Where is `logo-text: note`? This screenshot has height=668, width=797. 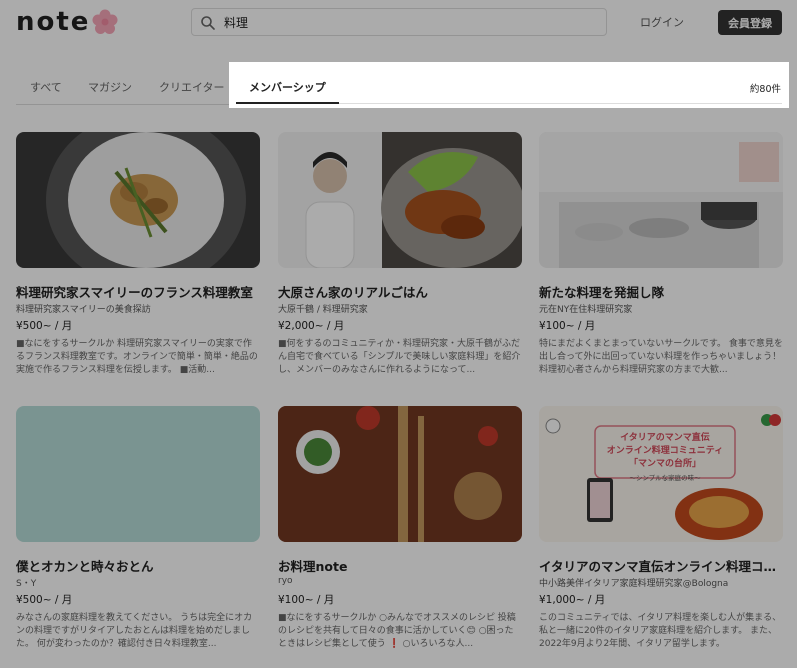 logo-text: note is located at coordinates (53, 22).